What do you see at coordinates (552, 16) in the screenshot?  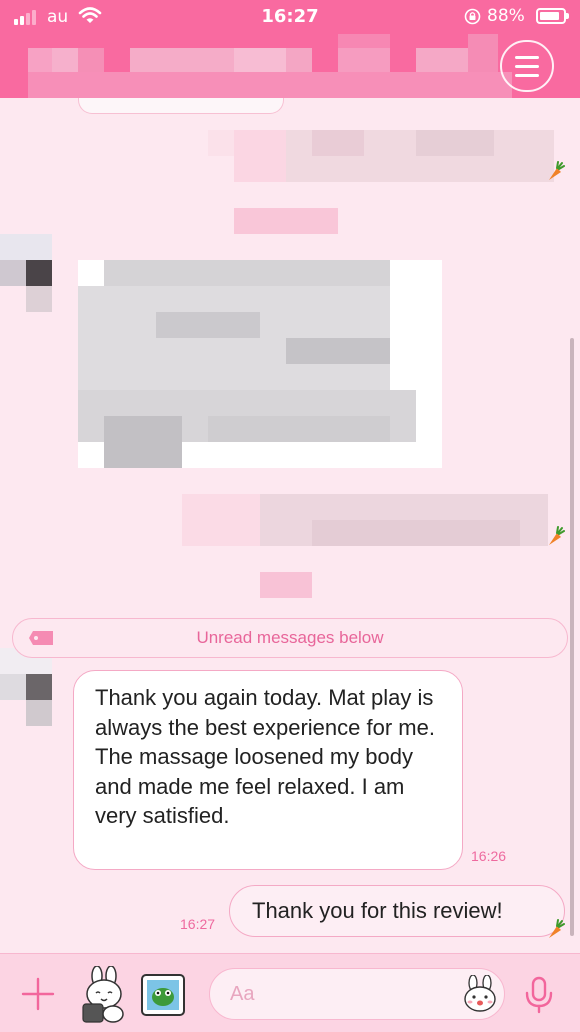 I see `battery-icon` at bounding box center [552, 16].